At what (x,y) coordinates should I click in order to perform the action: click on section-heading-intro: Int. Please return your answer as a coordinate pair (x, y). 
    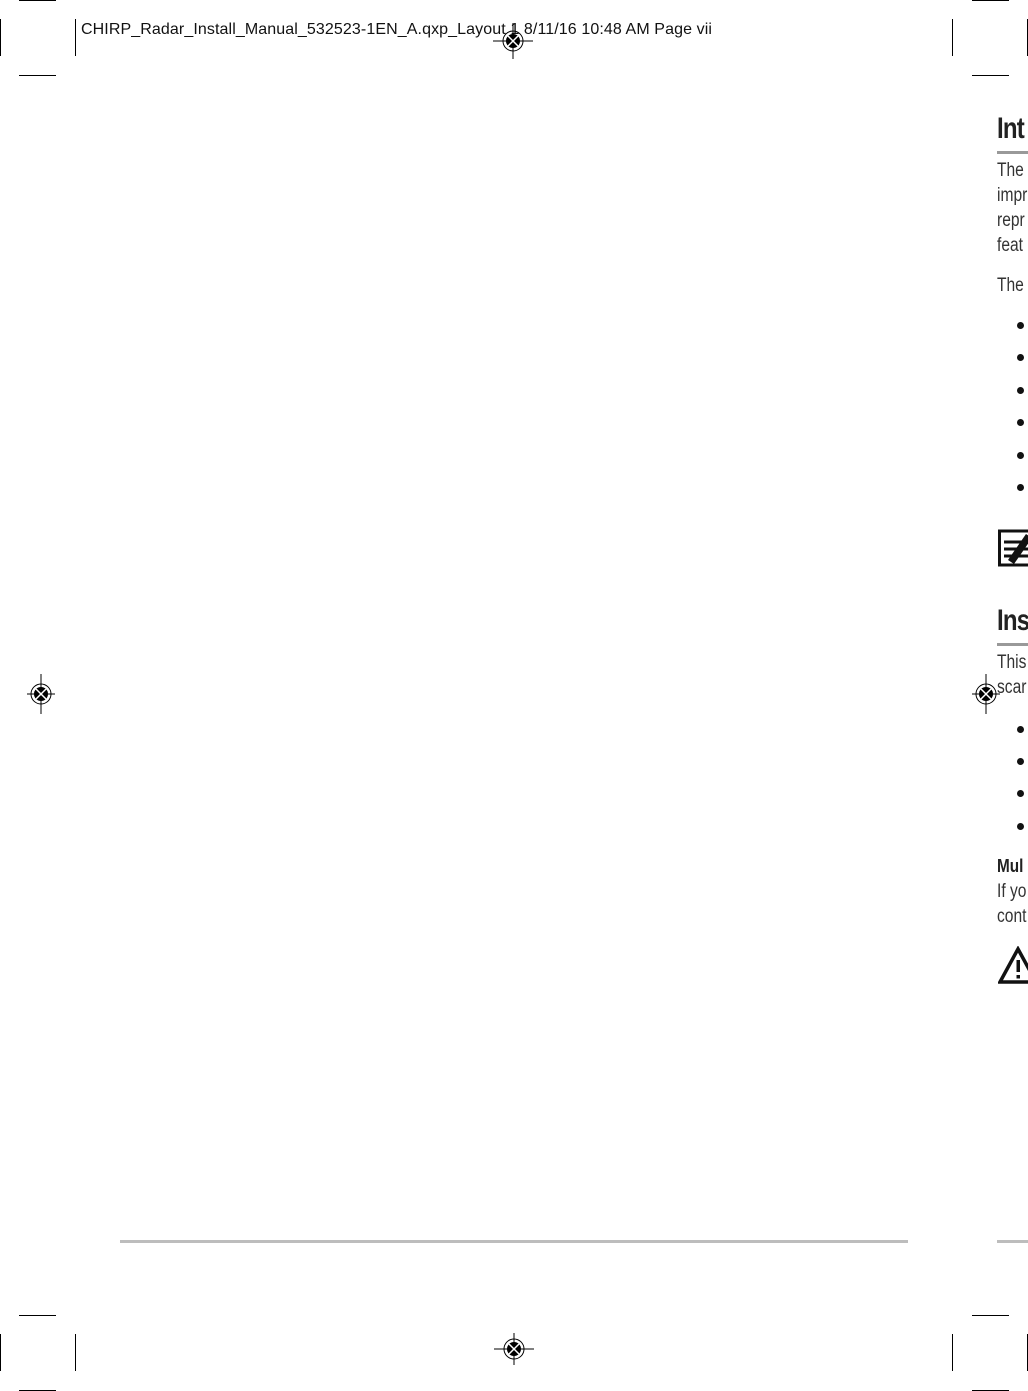
    Looking at the image, I should click on (1011, 128).